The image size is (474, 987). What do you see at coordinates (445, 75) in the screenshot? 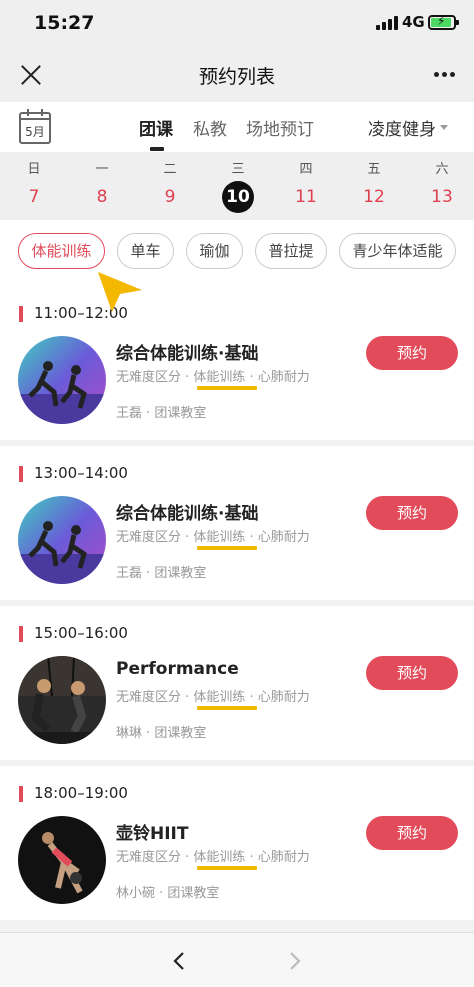
I see `more-icon` at bounding box center [445, 75].